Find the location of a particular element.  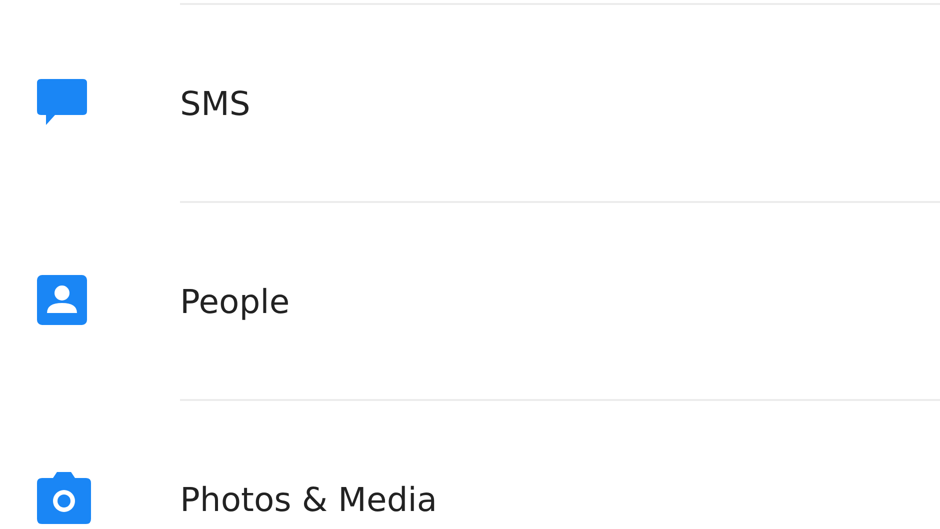

message-icon is located at coordinates (62, 102).